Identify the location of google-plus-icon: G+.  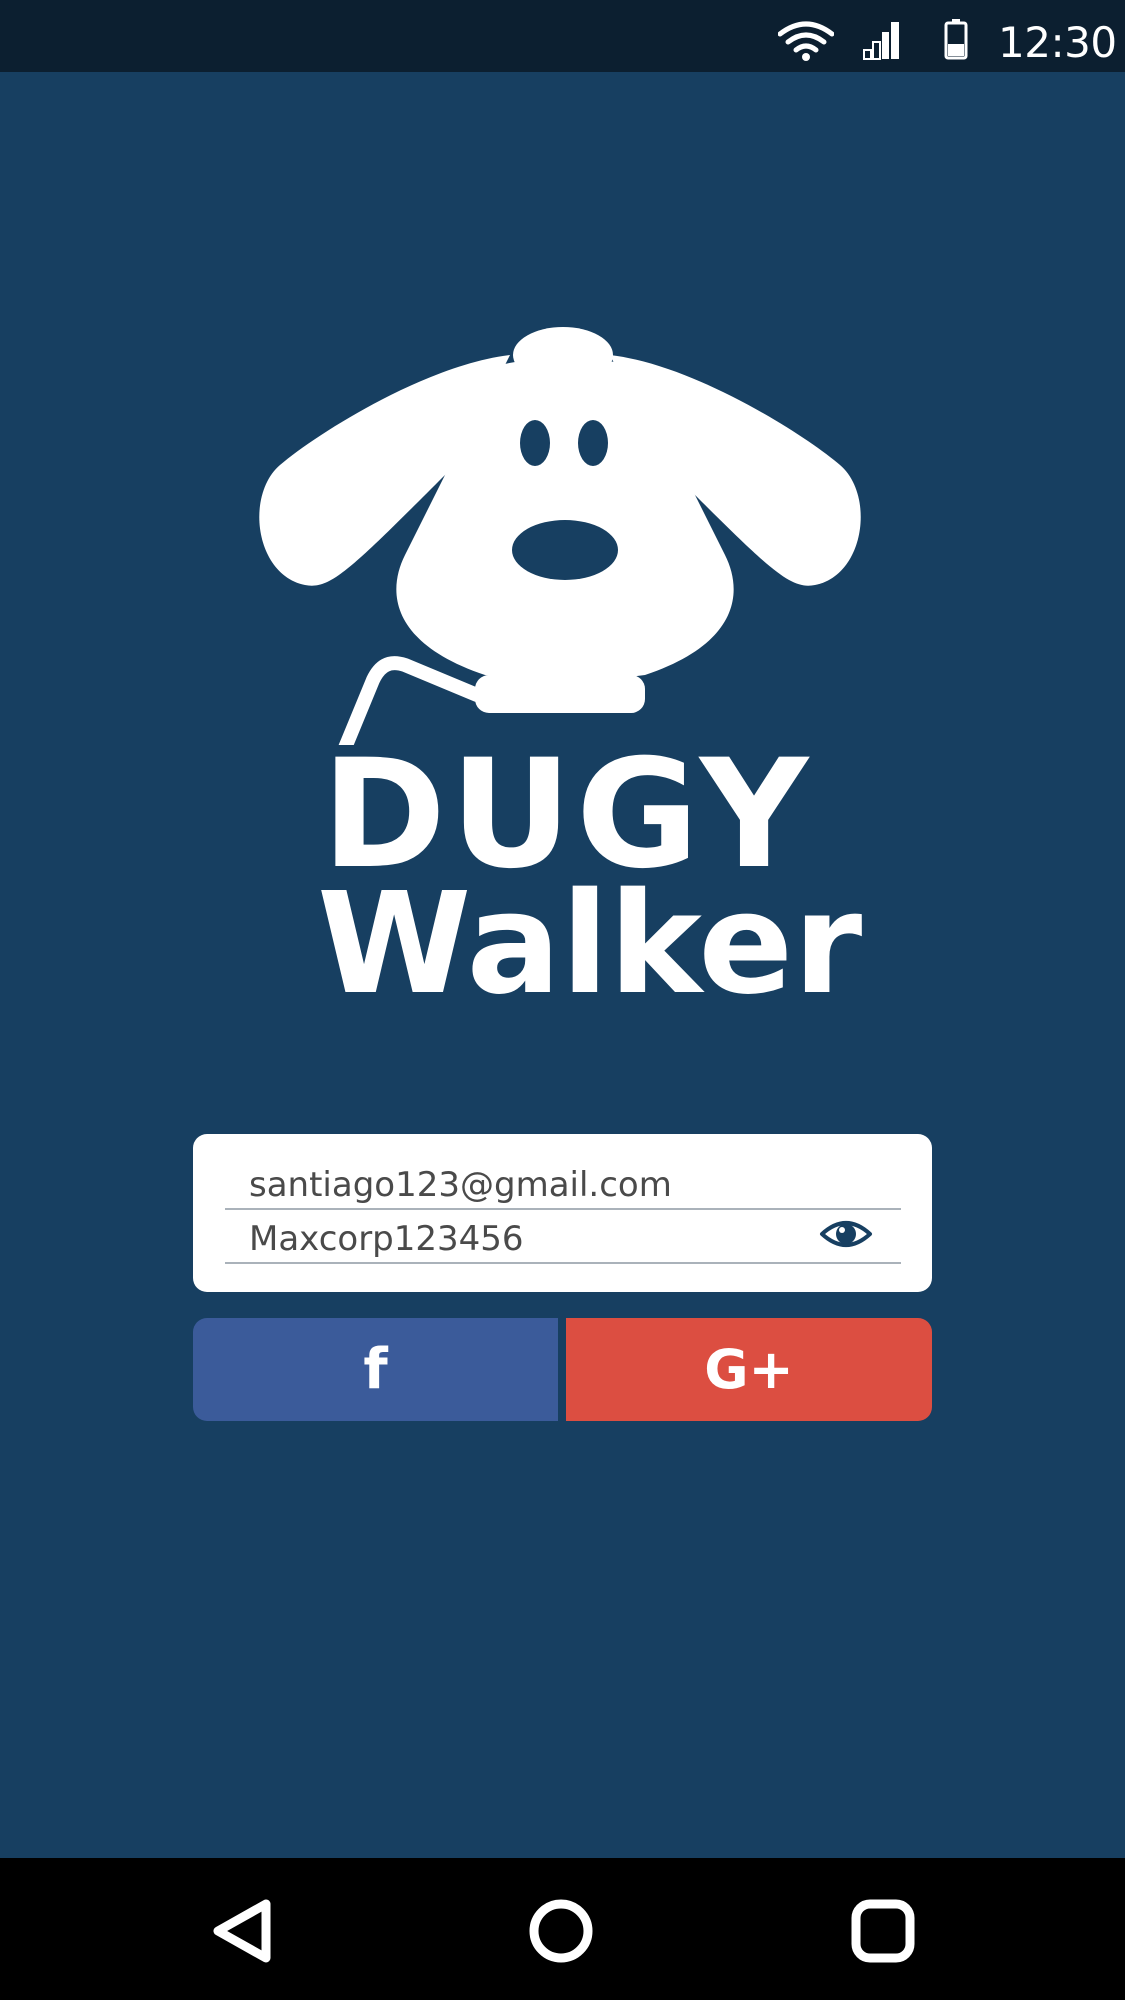
(749, 1369).